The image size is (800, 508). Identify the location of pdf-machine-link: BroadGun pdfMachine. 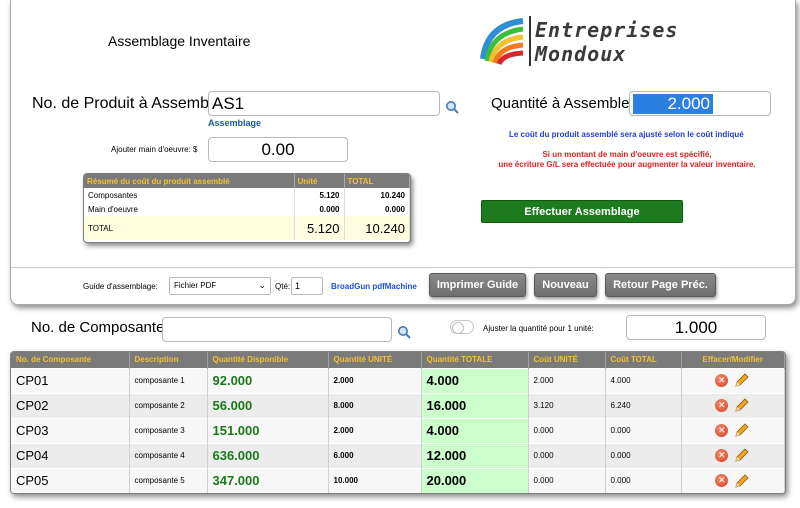
(374, 286).